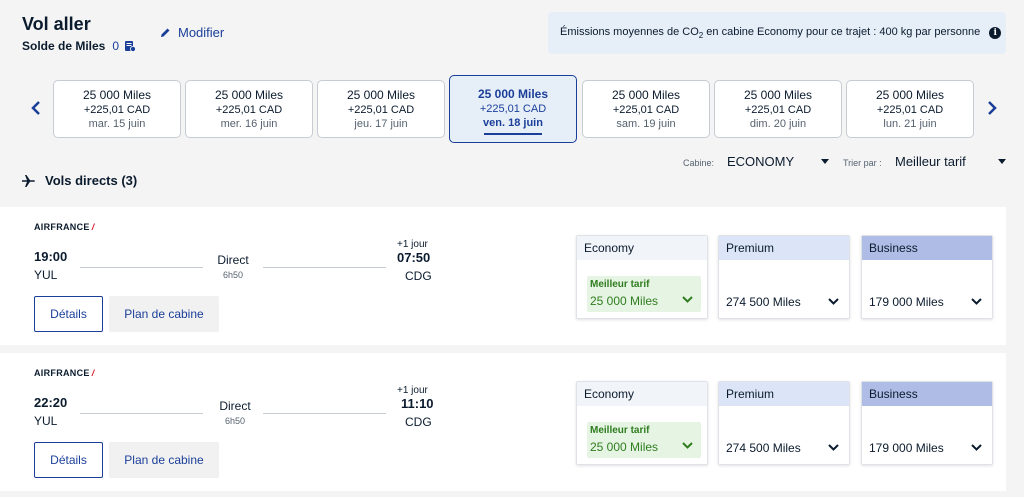  Describe the element at coordinates (201, 32) in the screenshot. I see `modify-label: Modifier` at that location.